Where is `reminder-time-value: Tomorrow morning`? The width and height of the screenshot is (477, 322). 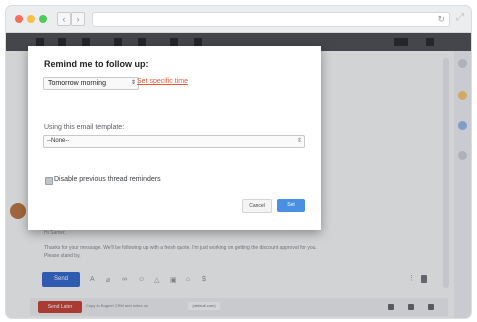
reminder-time-value: Tomorrow morning is located at coordinates (77, 83).